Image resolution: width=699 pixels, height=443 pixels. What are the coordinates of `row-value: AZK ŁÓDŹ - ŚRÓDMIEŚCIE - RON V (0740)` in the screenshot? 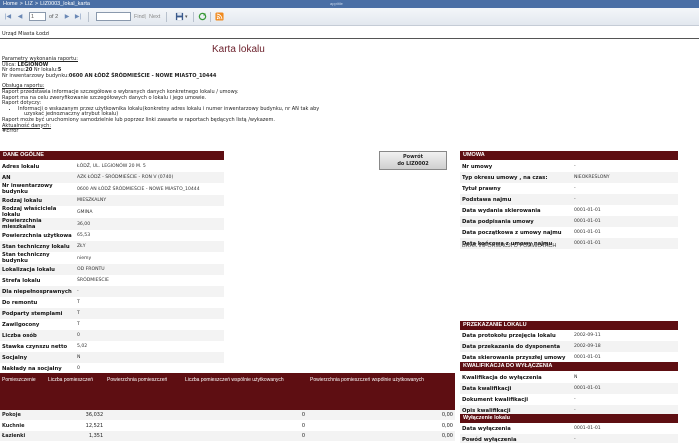 It's located at (149, 177).